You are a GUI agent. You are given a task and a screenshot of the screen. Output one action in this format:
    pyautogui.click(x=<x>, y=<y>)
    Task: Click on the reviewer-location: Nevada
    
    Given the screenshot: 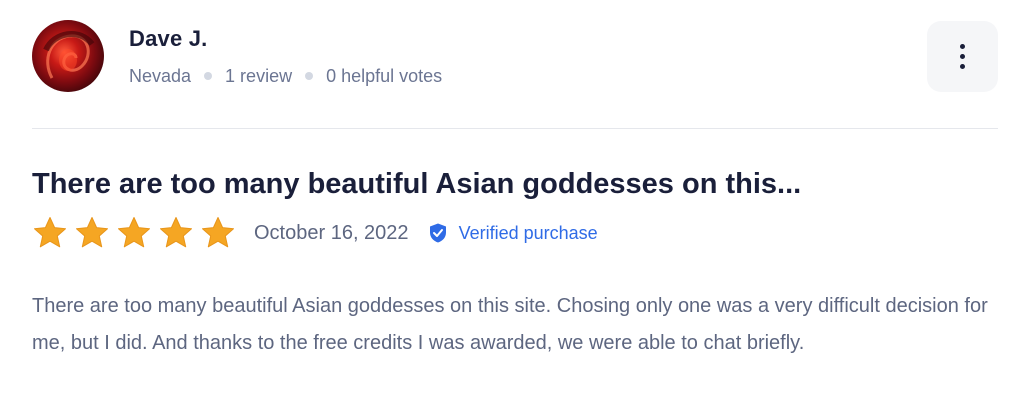 What is the action you would take?
    pyautogui.click(x=160, y=75)
    